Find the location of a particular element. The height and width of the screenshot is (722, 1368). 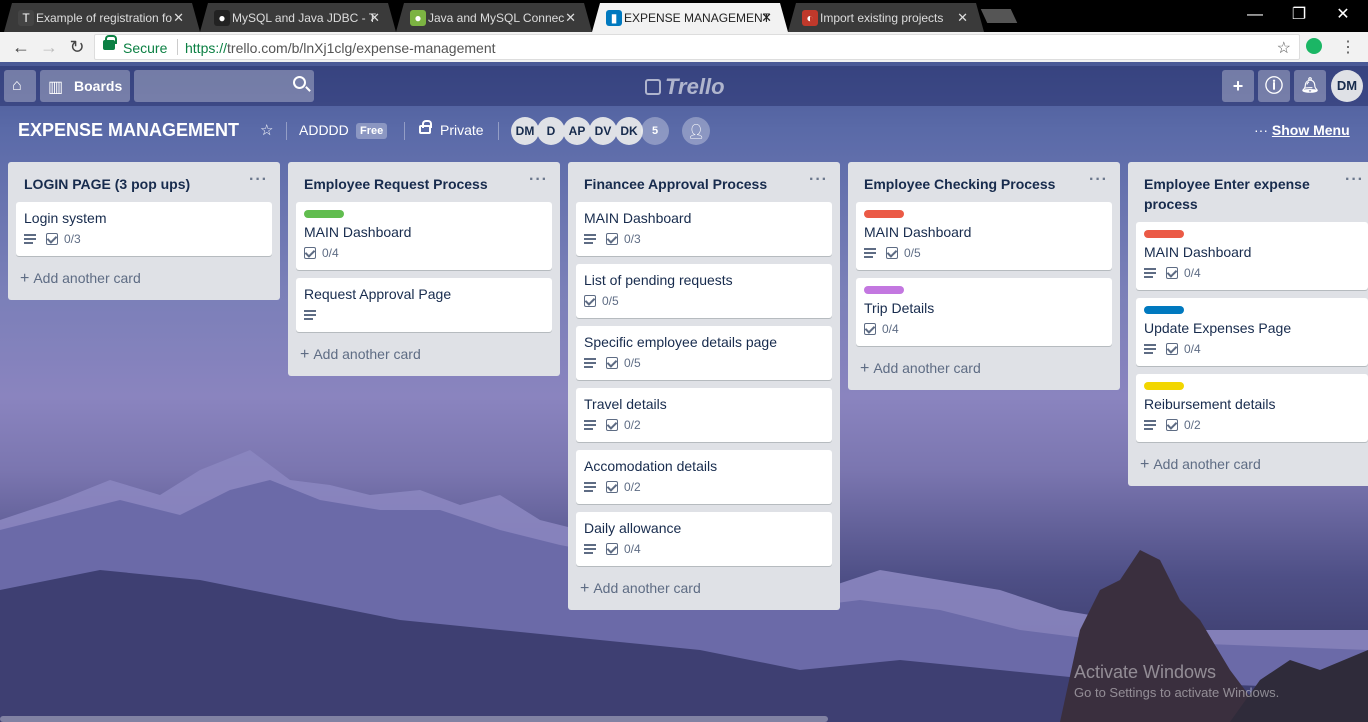

card-badges: 0/4 is located at coordinates (424, 254).